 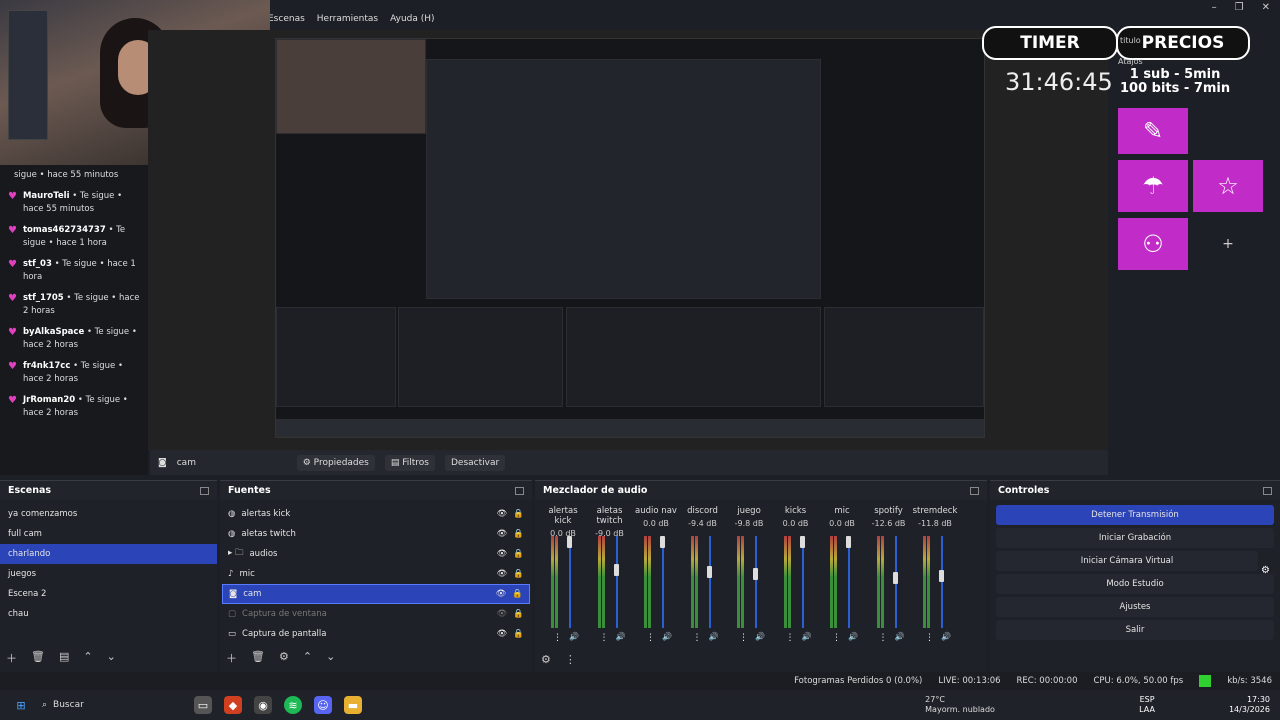 I want to click on filters-button: ▤ Filtros, so click(x=409, y=462).